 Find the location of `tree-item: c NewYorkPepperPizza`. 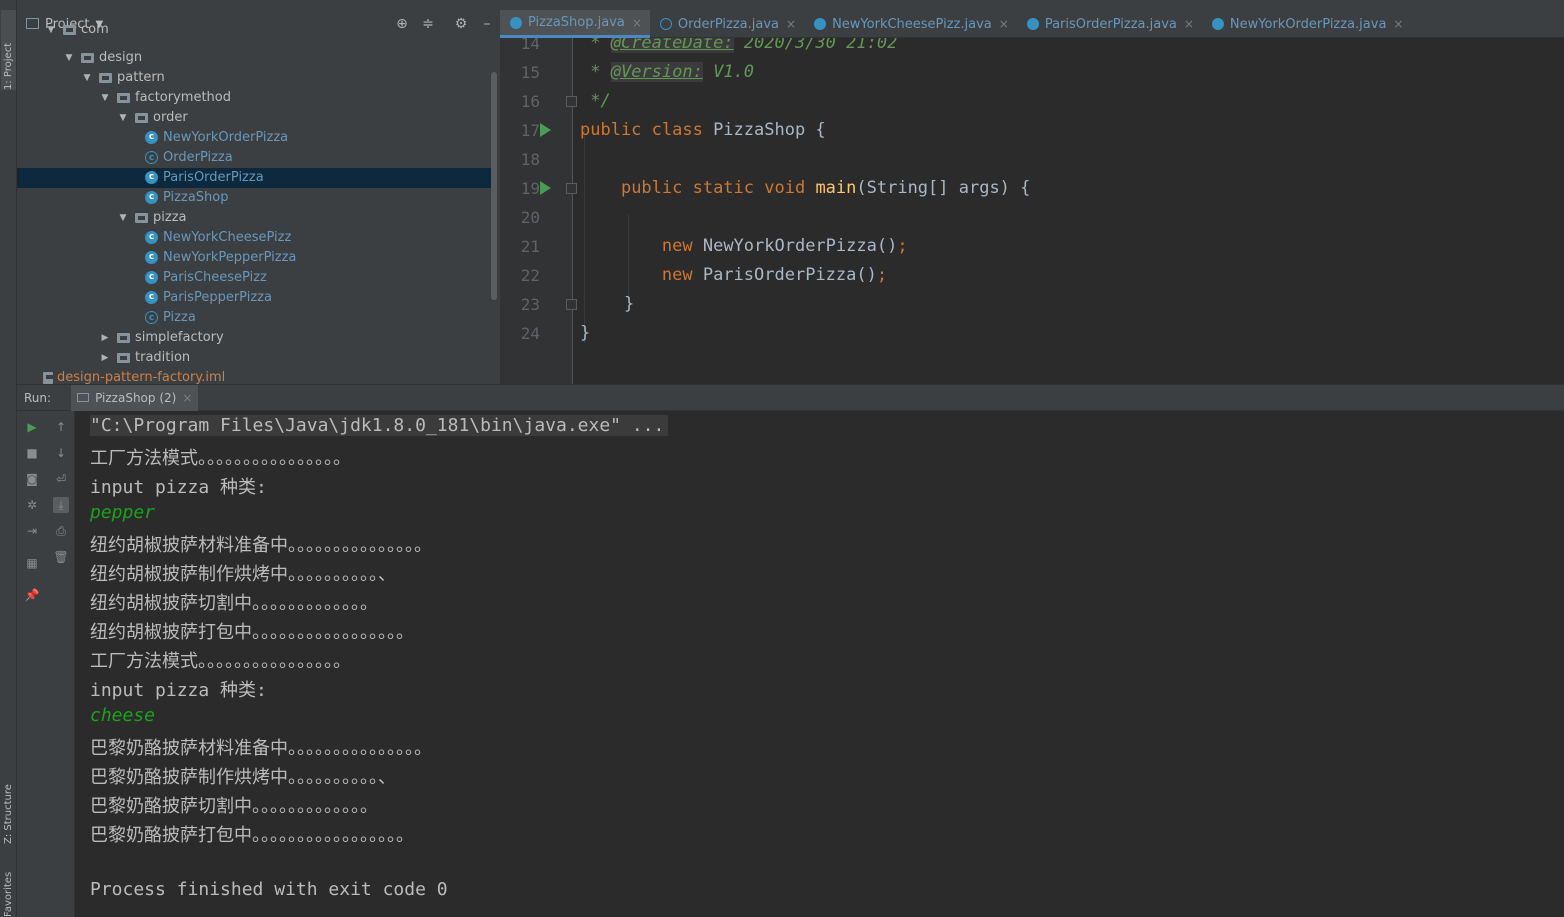

tree-item: c NewYorkPepperPizza is located at coordinates (255, 258).